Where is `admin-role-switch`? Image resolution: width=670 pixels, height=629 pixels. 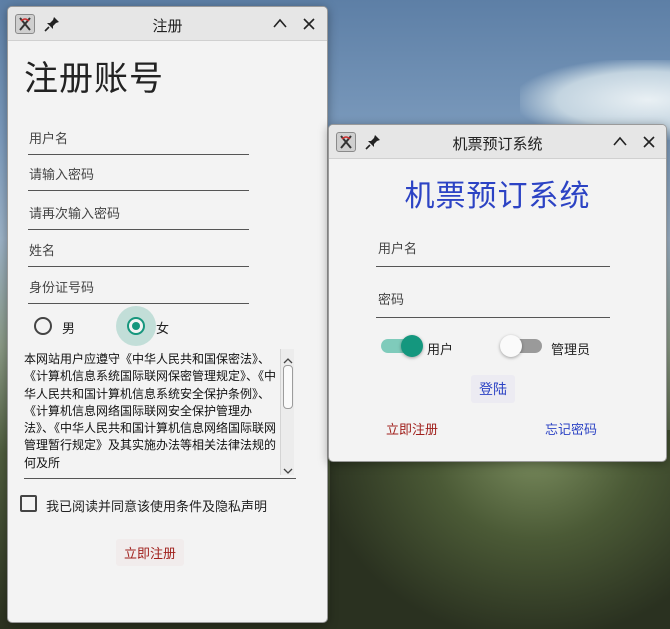 admin-role-switch is located at coordinates (522, 346).